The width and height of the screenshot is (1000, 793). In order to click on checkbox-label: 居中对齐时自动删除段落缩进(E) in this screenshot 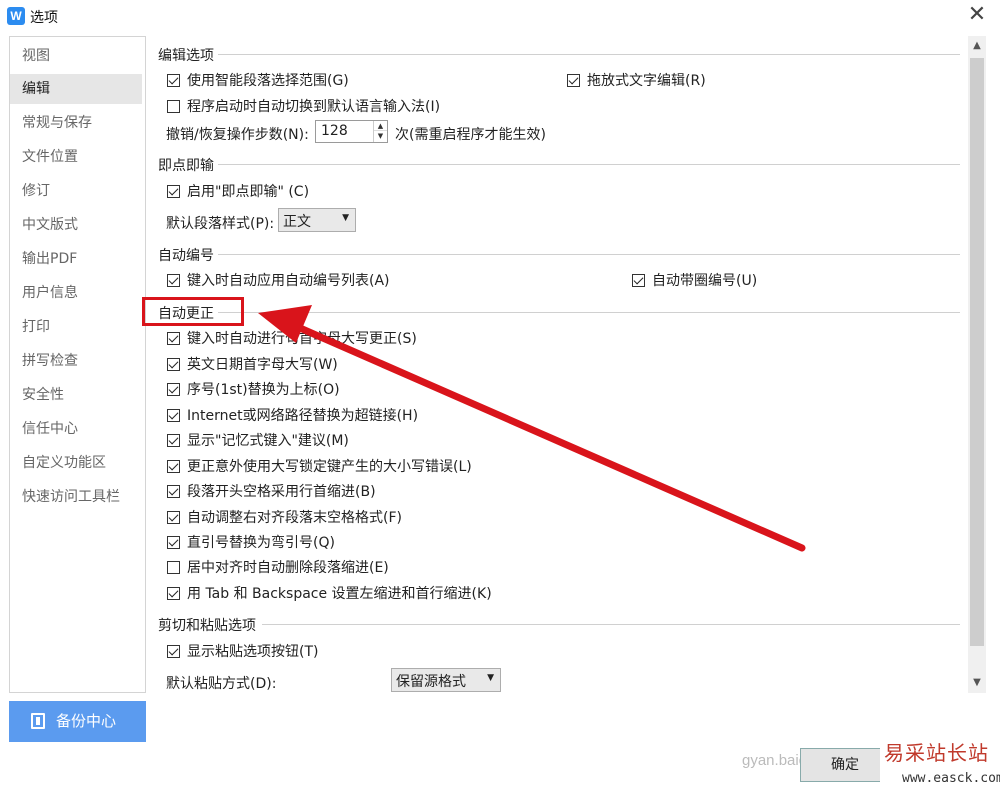, I will do `click(288, 568)`.